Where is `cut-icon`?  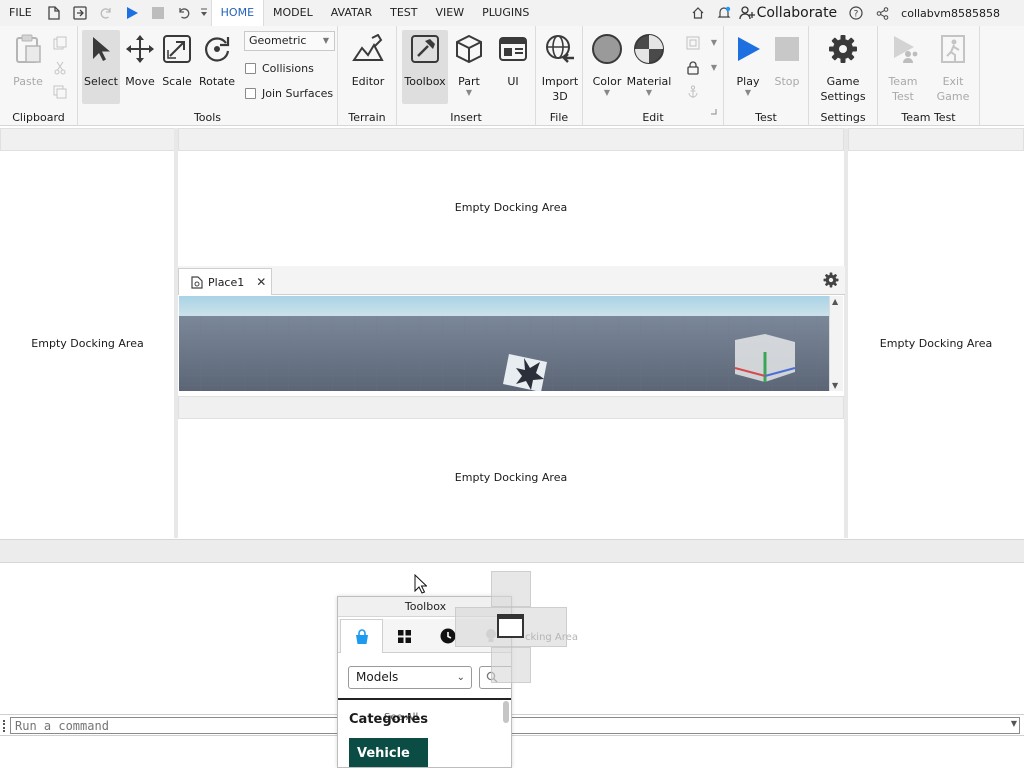 cut-icon is located at coordinates (60, 68).